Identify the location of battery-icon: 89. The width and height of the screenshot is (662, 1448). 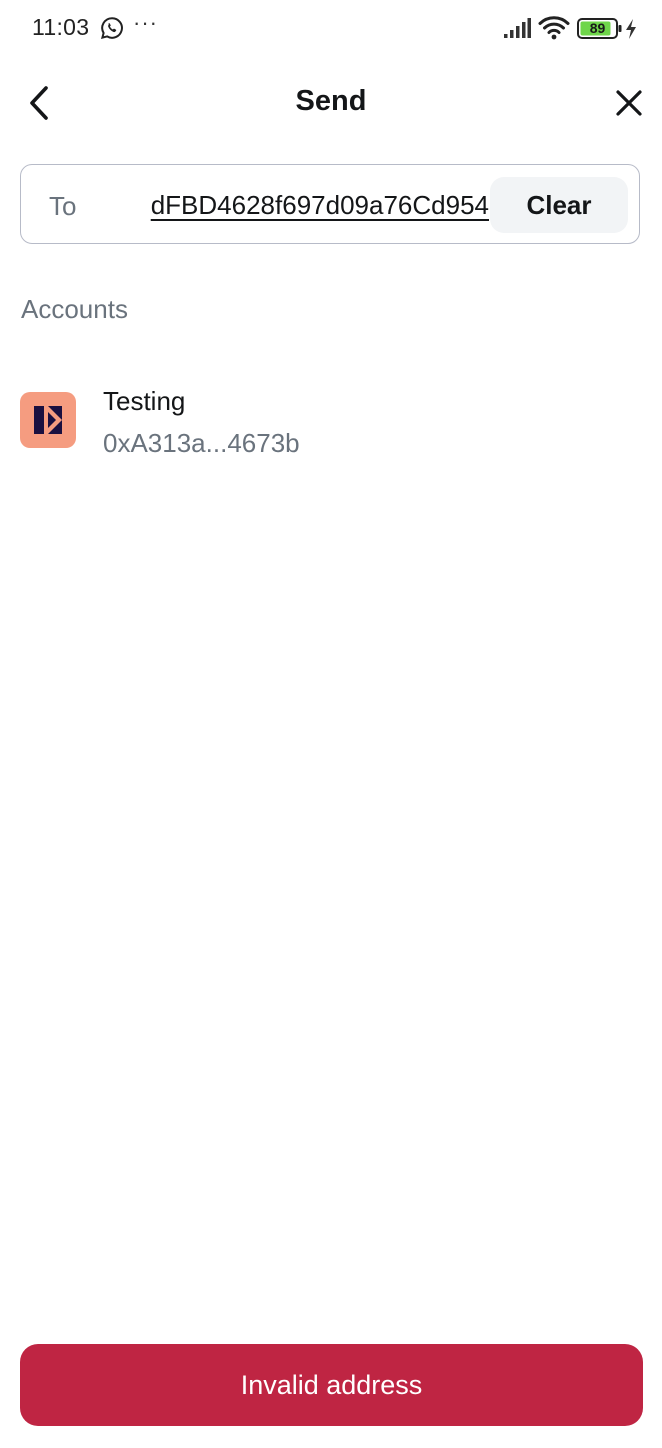
(600, 29).